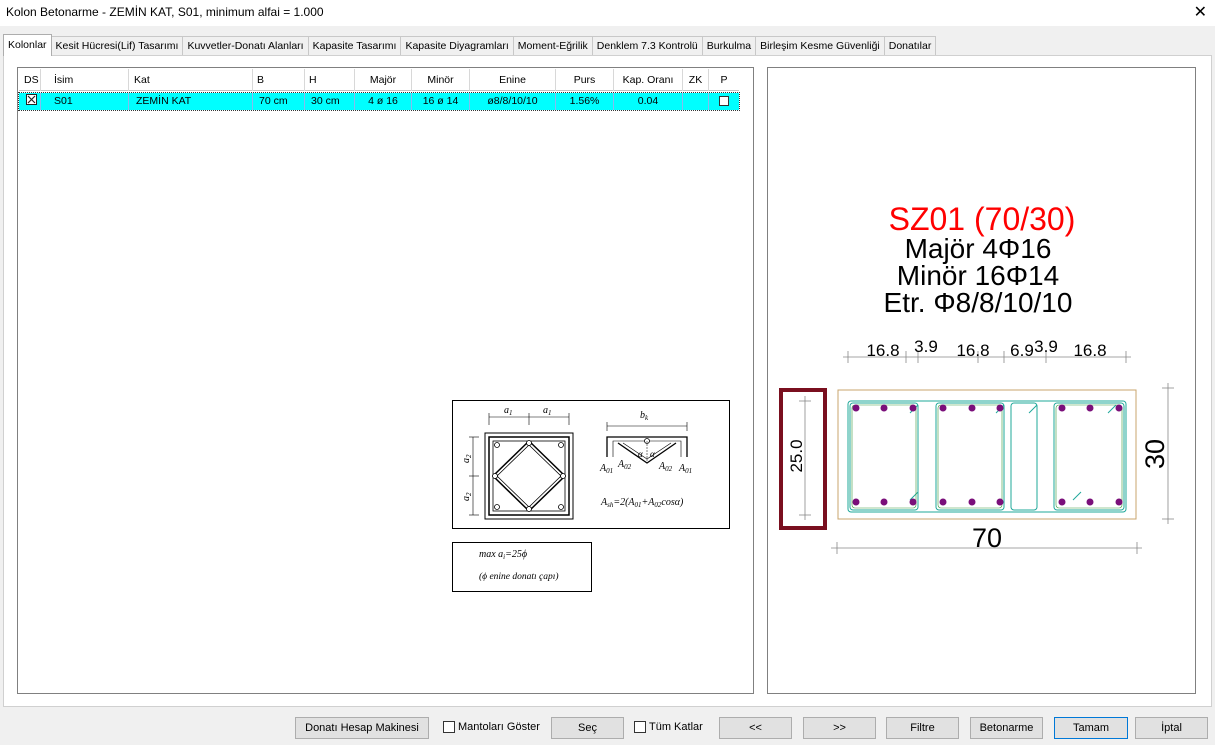  Describe the element at coordinates (585, 80) in the screenshot. I see `header-purs: Purs` at that location.